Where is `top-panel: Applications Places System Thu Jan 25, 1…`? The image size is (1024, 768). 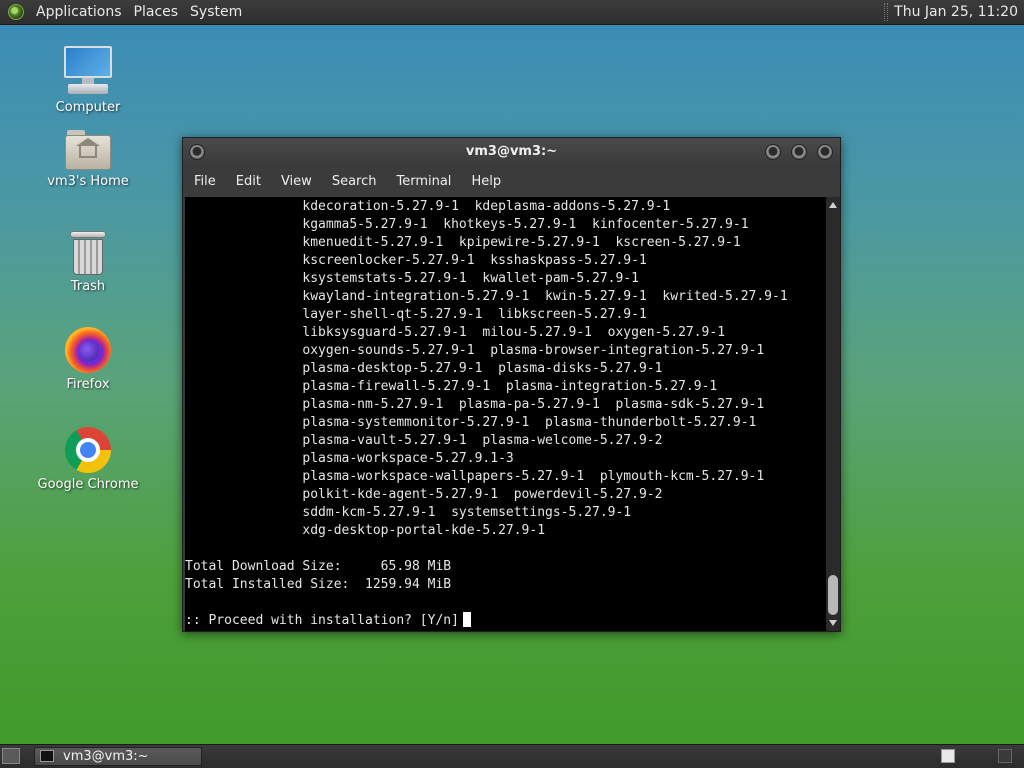
top-panel: Applications Places System Thu Jan 25, 1… is located at coordinates (512, 12).